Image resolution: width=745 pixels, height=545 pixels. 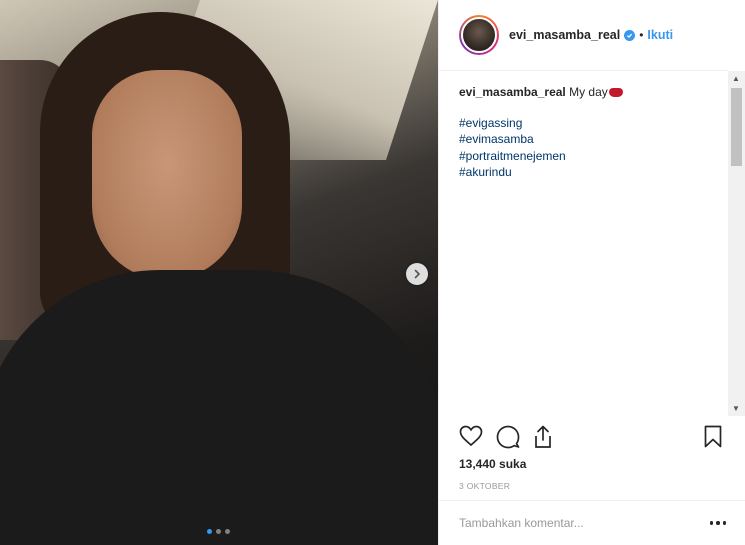 I want to click on scroll-up-arrow-icon: ▲, so click(x=736, y=78).